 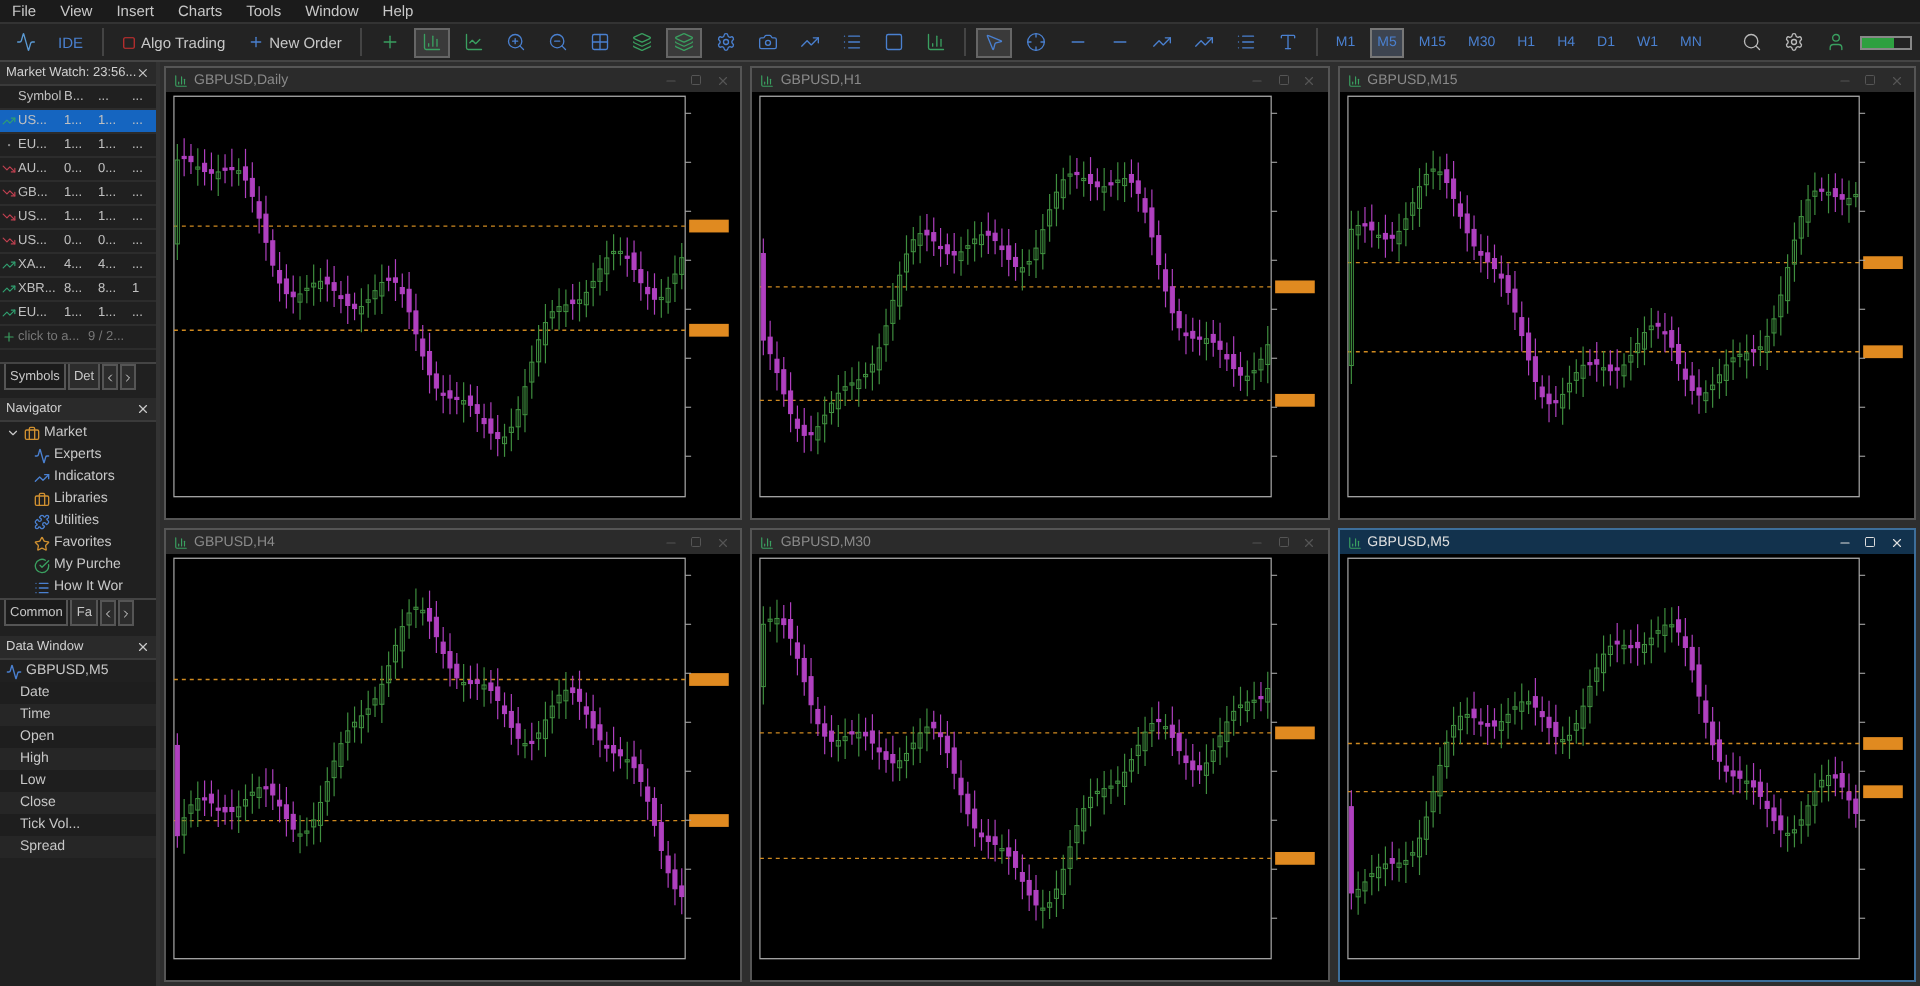 What do you see at coordinates (1161, 42) in the screenshot?
I see `trendline-icon` at bounding box center [1161, 42].